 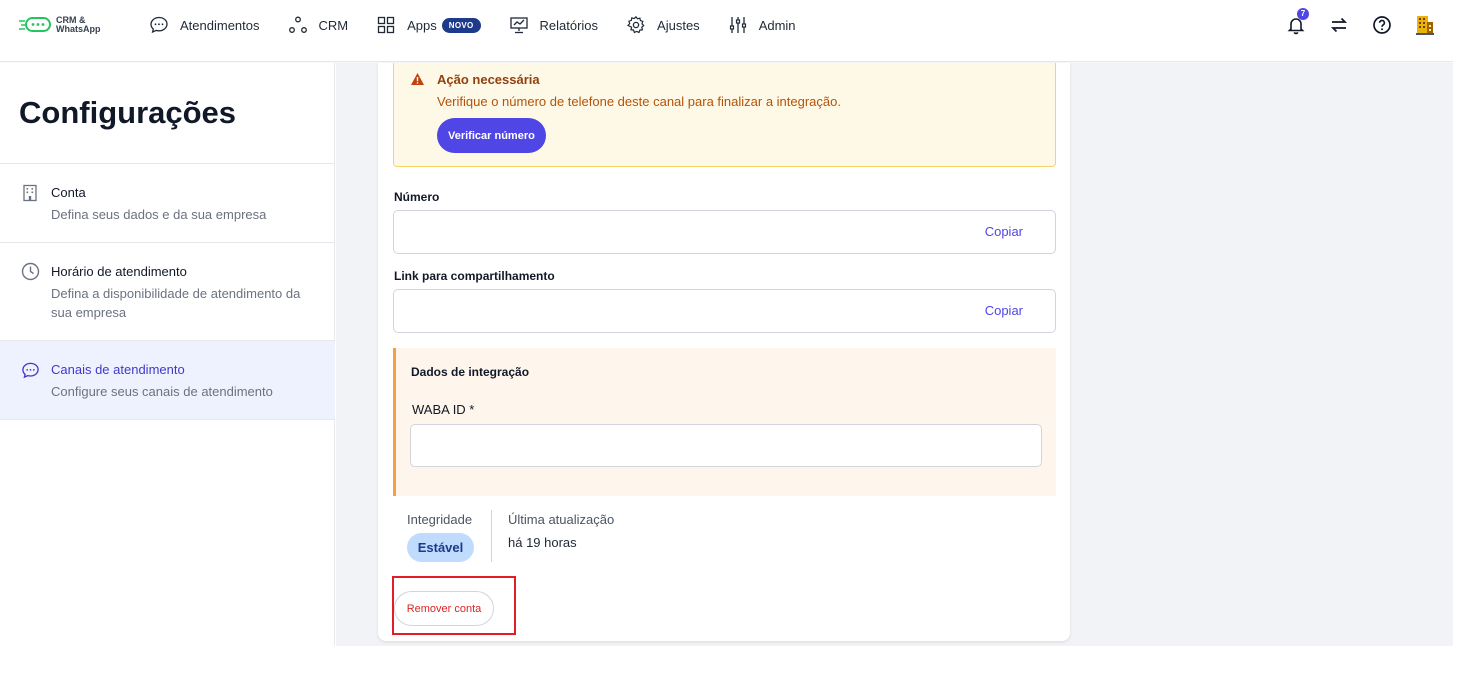 I want to click on help-button, so click(x=1382, y=25).